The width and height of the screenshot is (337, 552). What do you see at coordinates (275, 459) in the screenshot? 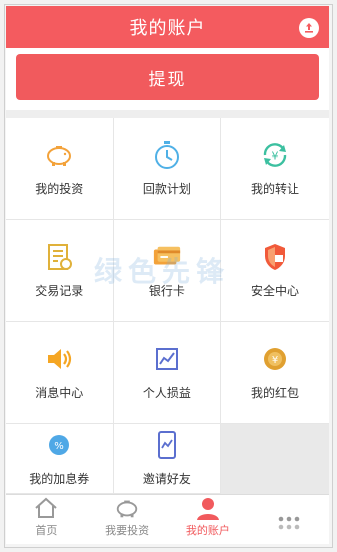
I see `empty-grid-cell` at bounding box center [275, 459].